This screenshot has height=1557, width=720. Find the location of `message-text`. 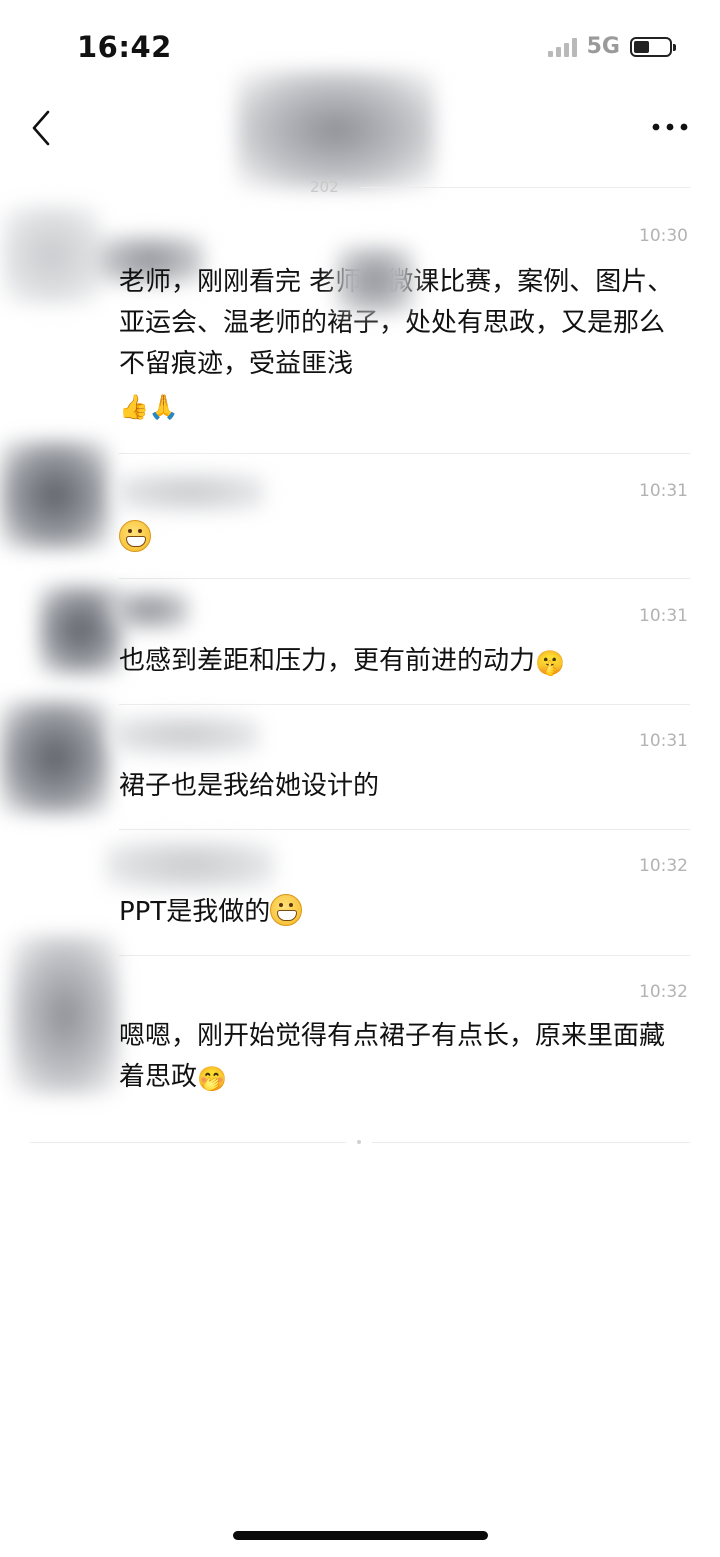

message-text is located at coordinates (399, 538).